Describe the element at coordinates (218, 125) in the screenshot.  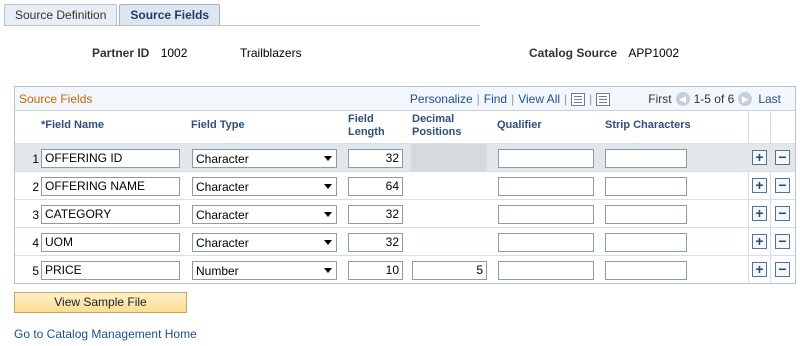
I see `col-header-field-type: Field Type` at that location.